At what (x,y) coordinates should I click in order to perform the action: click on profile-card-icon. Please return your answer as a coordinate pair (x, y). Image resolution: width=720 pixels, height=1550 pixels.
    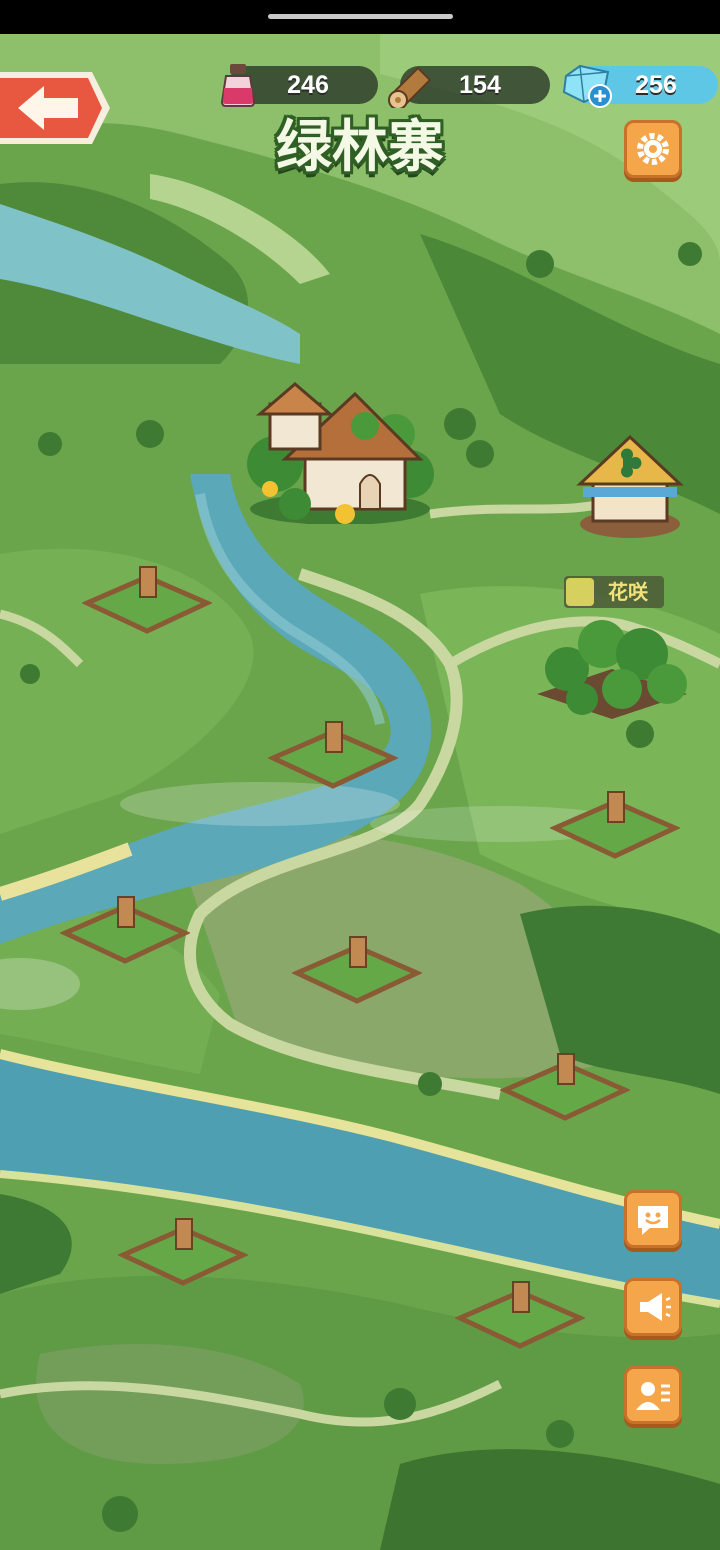
    Looking at the image, I should click on (653, 1396).